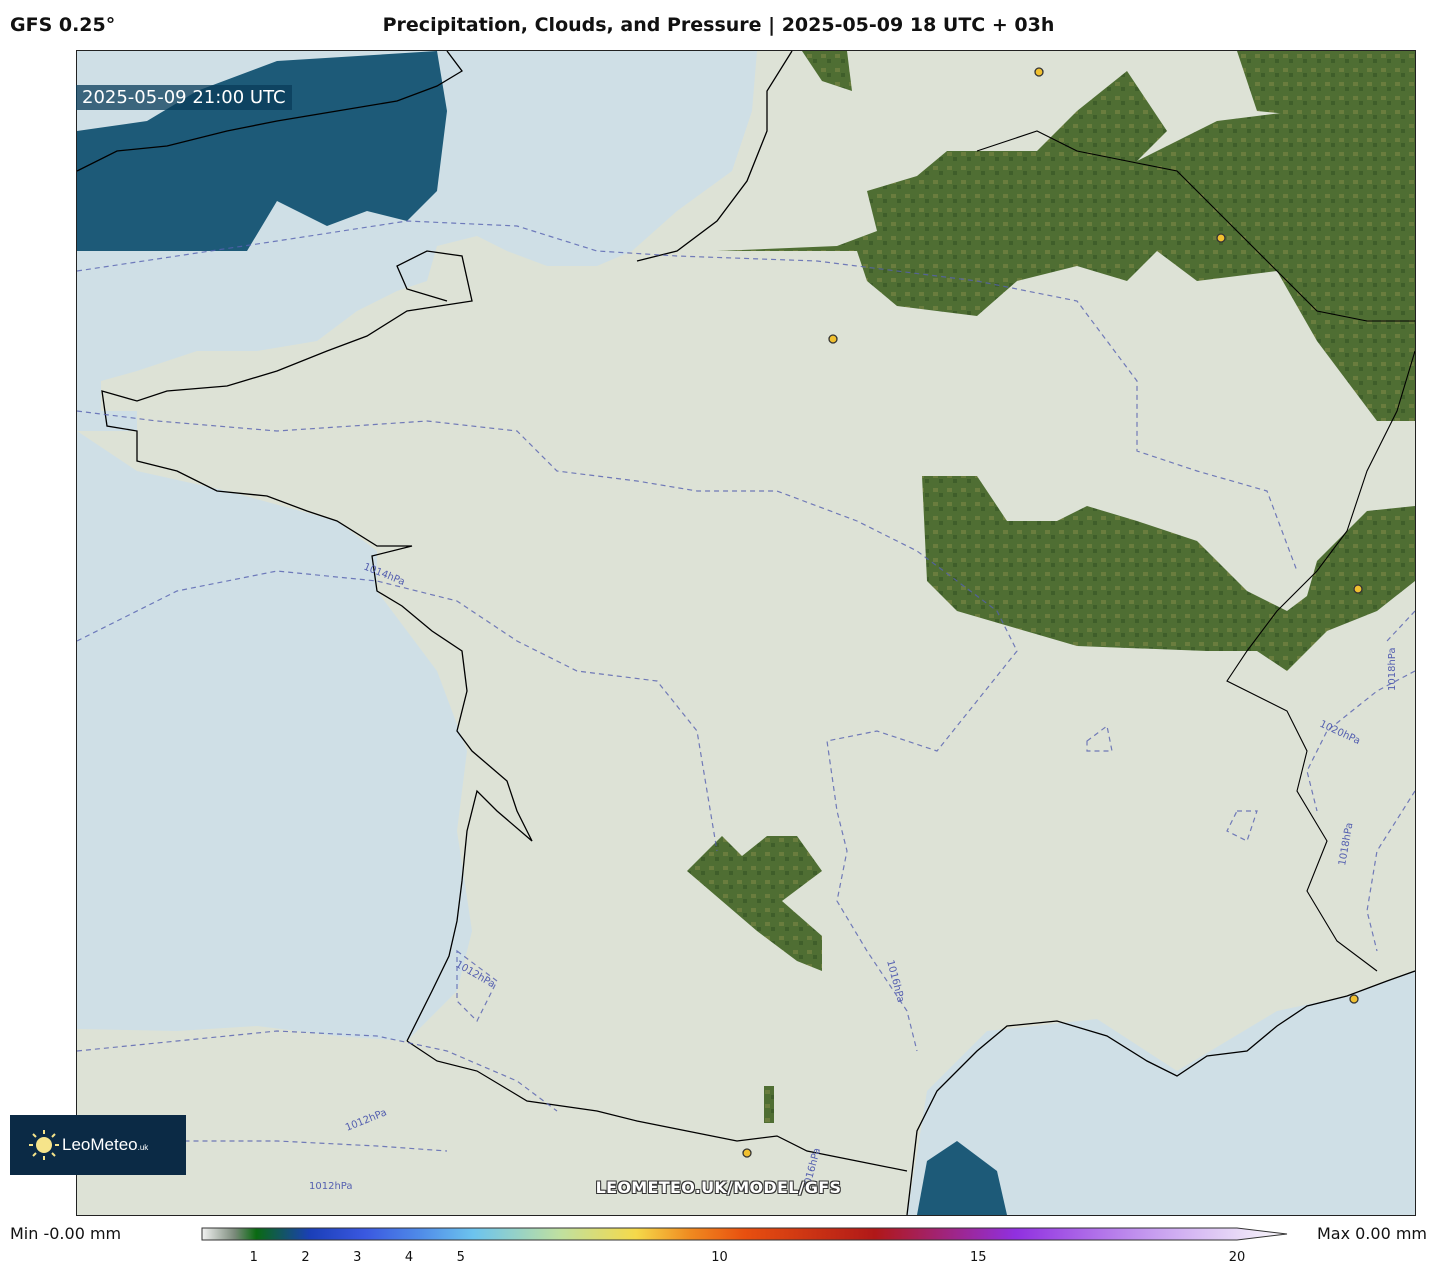 The height and width of the screenshot is (1265, 1437). What do you see at coordinates (66, 1233) in the screenshot?
I see `legend-min-label: Min -0.00 mm` at bounding box center [66, 1233].